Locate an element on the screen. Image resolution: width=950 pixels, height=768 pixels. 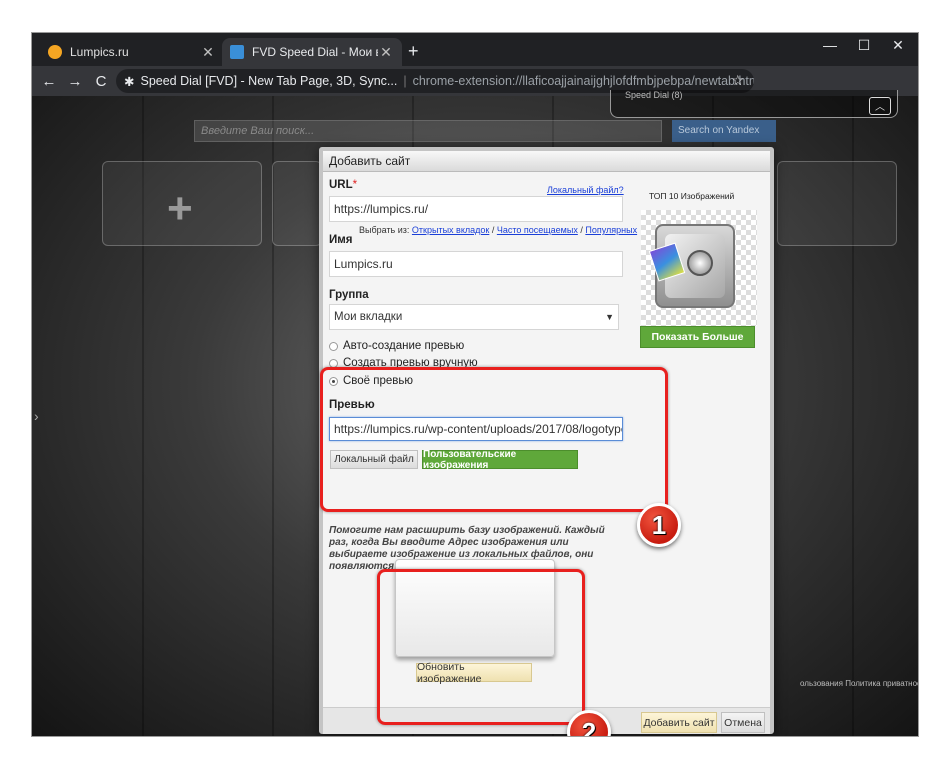
safe-dial is located at coordinates (700, 263).